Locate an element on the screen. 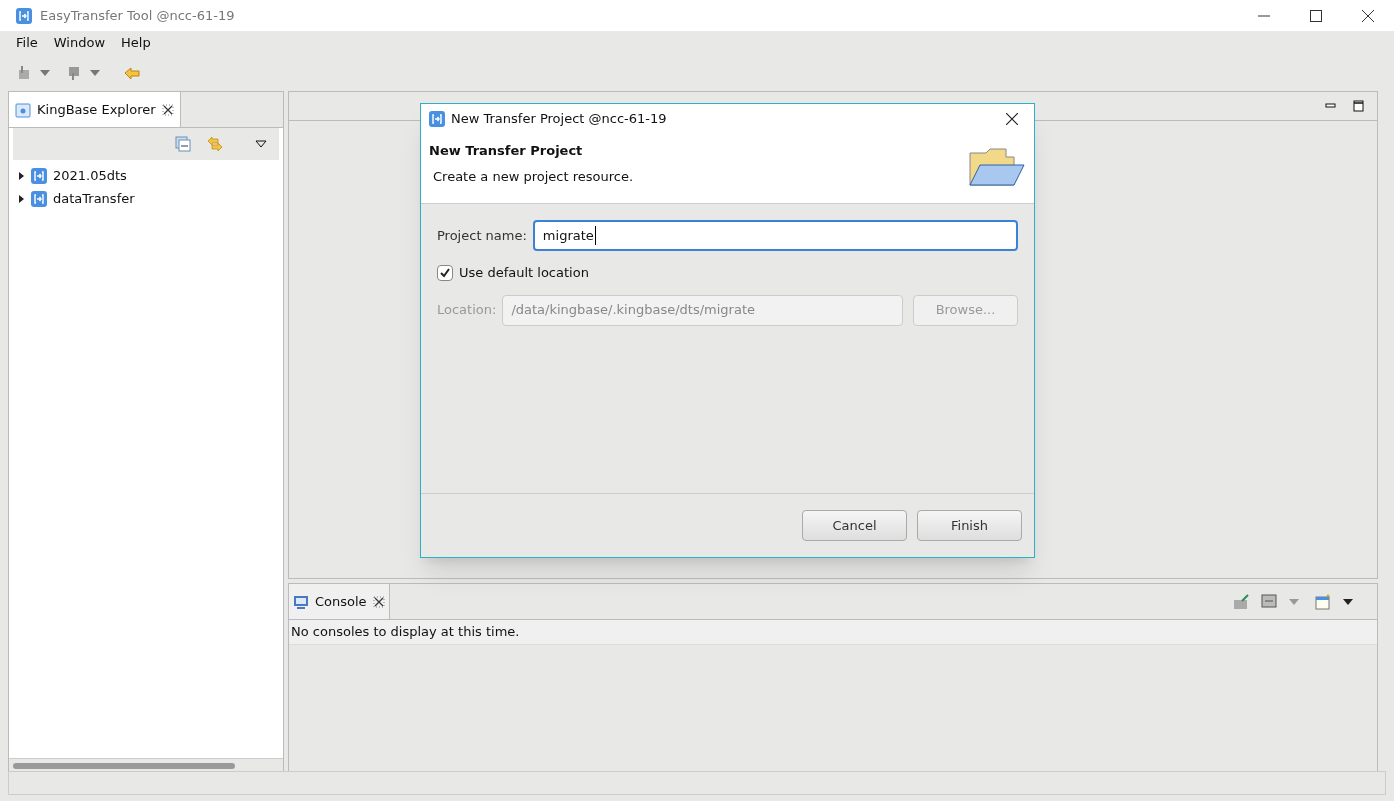  menu-item: Window is located at coordinates (79, 43).